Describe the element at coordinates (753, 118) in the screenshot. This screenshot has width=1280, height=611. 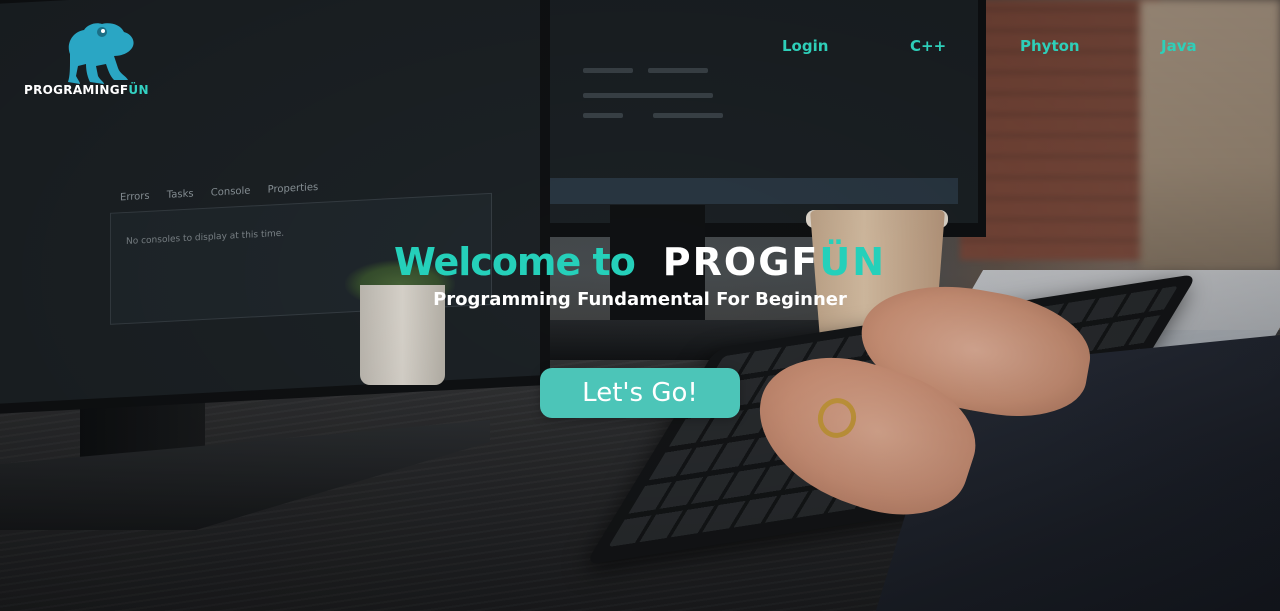
I see `right-monitor` at that location.